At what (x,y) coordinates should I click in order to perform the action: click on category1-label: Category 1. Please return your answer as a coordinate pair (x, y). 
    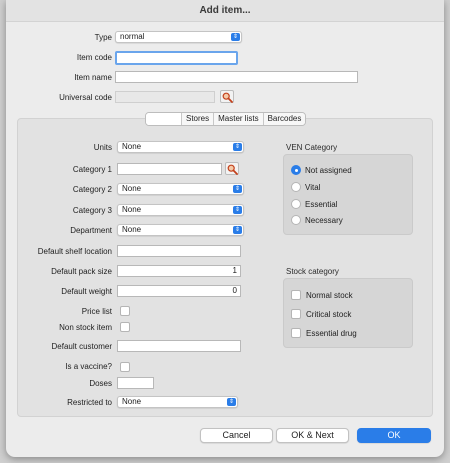
    Looking at the image, I should click on (92, 169).